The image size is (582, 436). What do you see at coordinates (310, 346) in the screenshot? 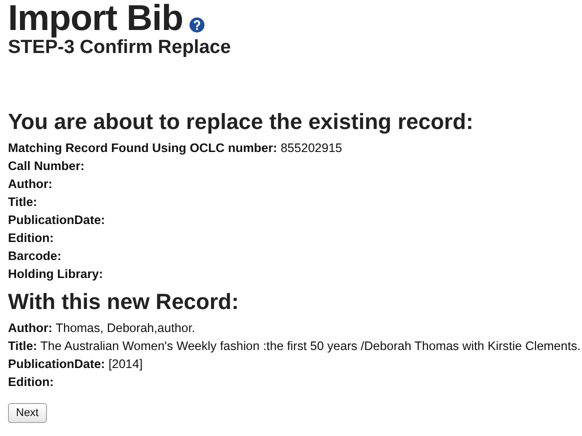
I see `field-value: The Australian Women's Weekly fashion :the first 50 years /Deborah Thomas with Kirstie Clements.` at bounding box center [310, 346].